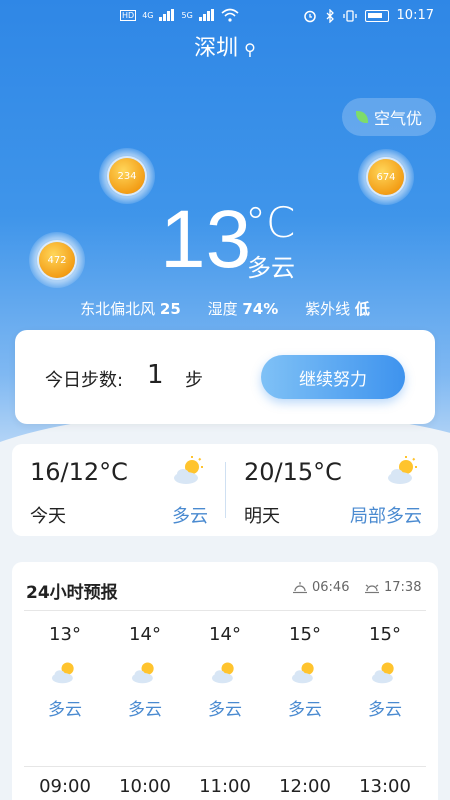  Describe the element at coordinates (167, 15) in the screenshot. I see `signal-icon` at that location.